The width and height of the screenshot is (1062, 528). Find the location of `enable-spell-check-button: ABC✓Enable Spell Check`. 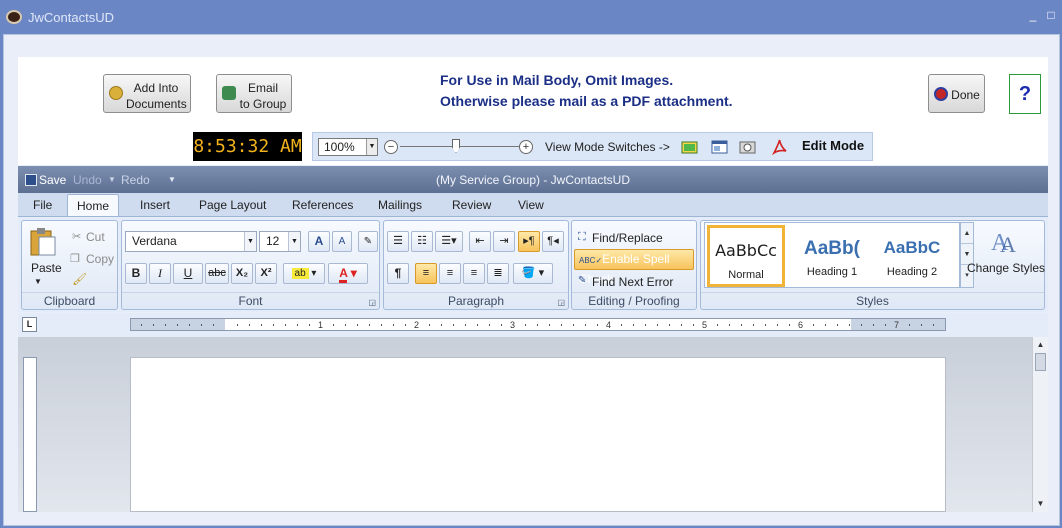

enable-spell-check-button: ABC✓Enable Spell Check is located at coordinates (634, 267).